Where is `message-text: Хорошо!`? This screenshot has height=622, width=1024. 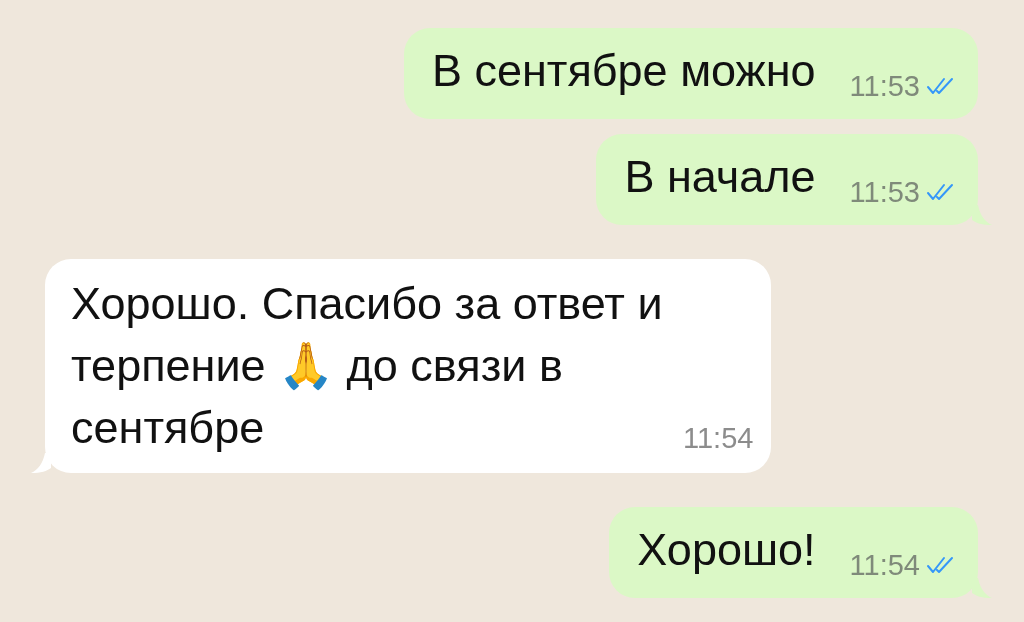 message-text: Хорошо! is located at coordinates (726, 549).